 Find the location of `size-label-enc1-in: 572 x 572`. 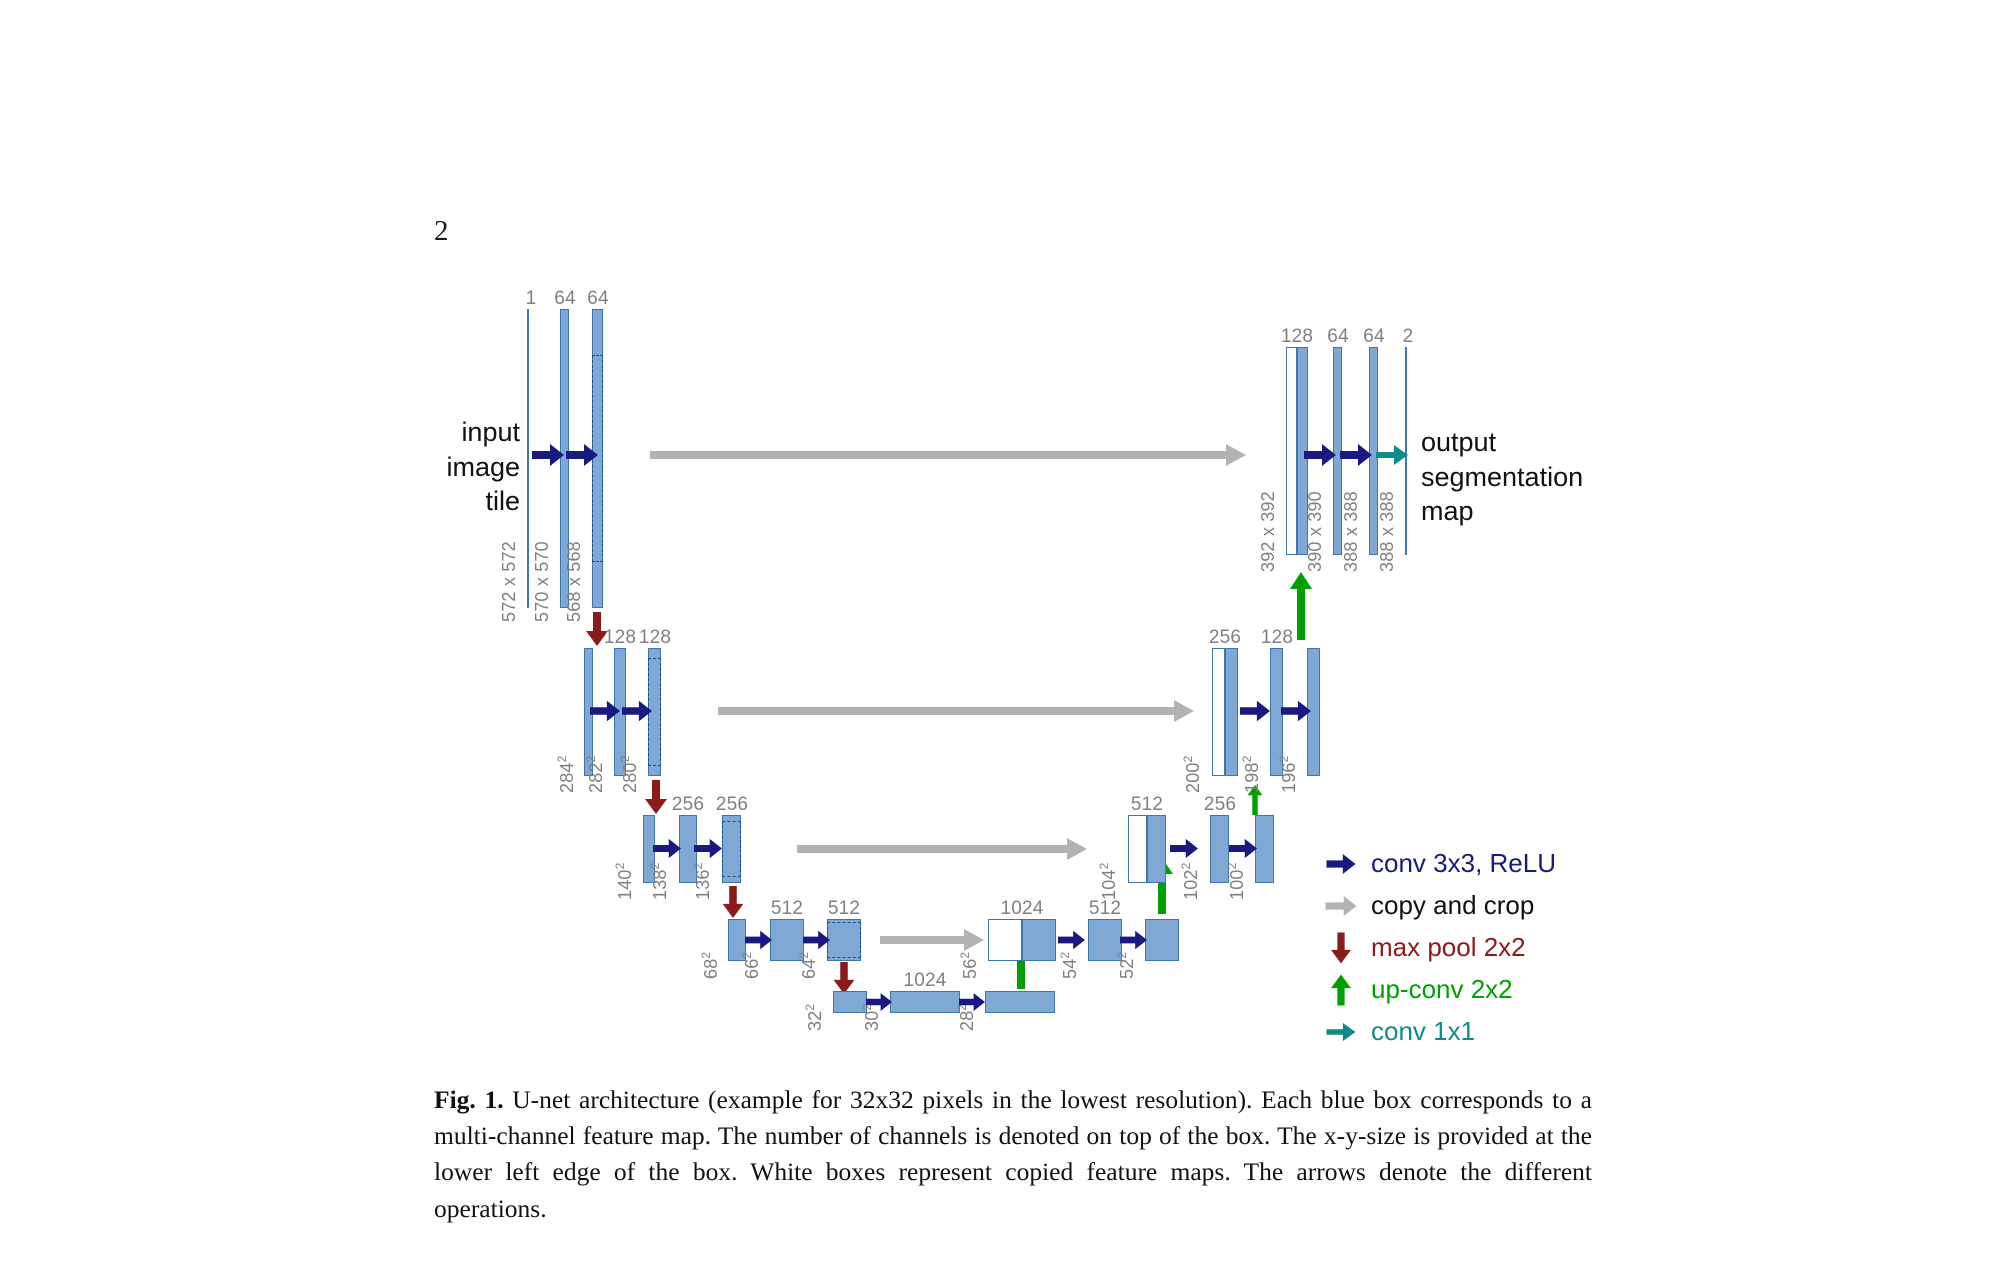

size-label-enc1-in: 572 x 572 is located at coordinates (509, 581).